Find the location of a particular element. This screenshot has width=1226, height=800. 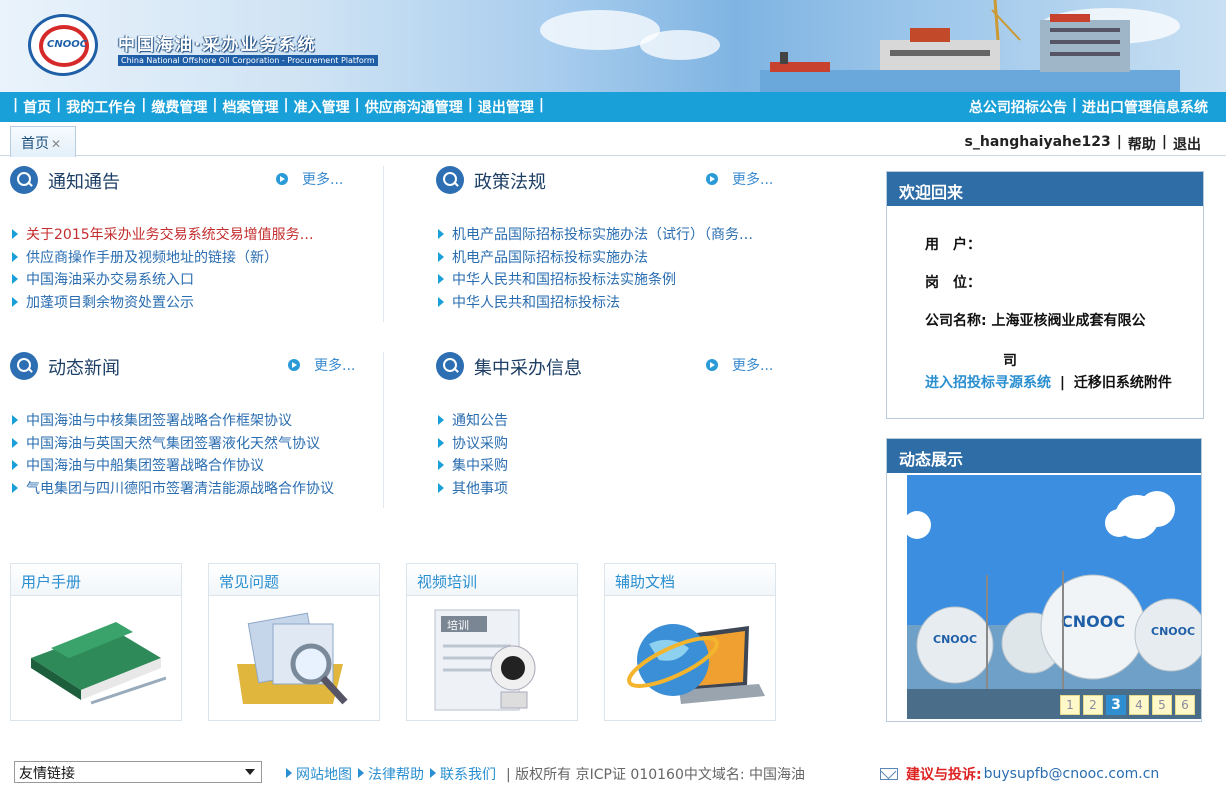

close-icon: ✕ is located at coordinates (56, 144).